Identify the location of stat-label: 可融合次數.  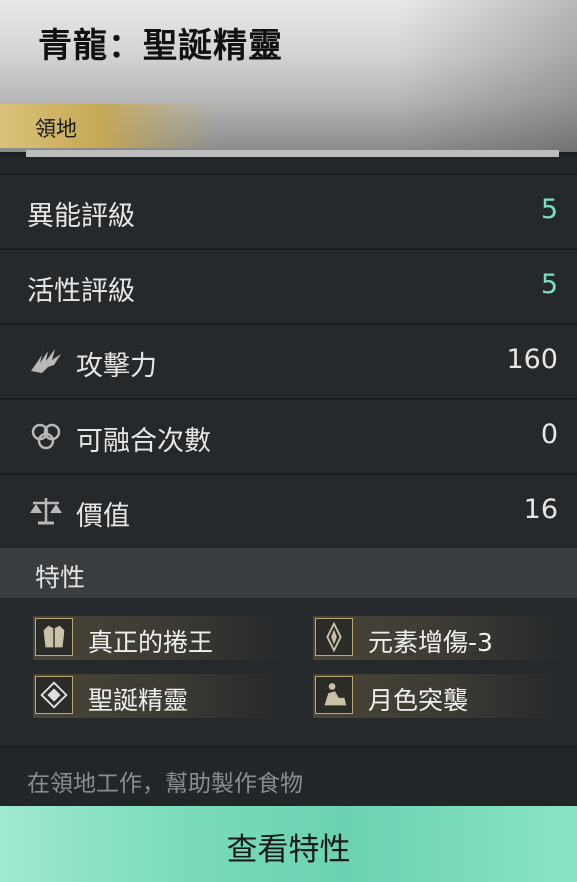
(143, 441).